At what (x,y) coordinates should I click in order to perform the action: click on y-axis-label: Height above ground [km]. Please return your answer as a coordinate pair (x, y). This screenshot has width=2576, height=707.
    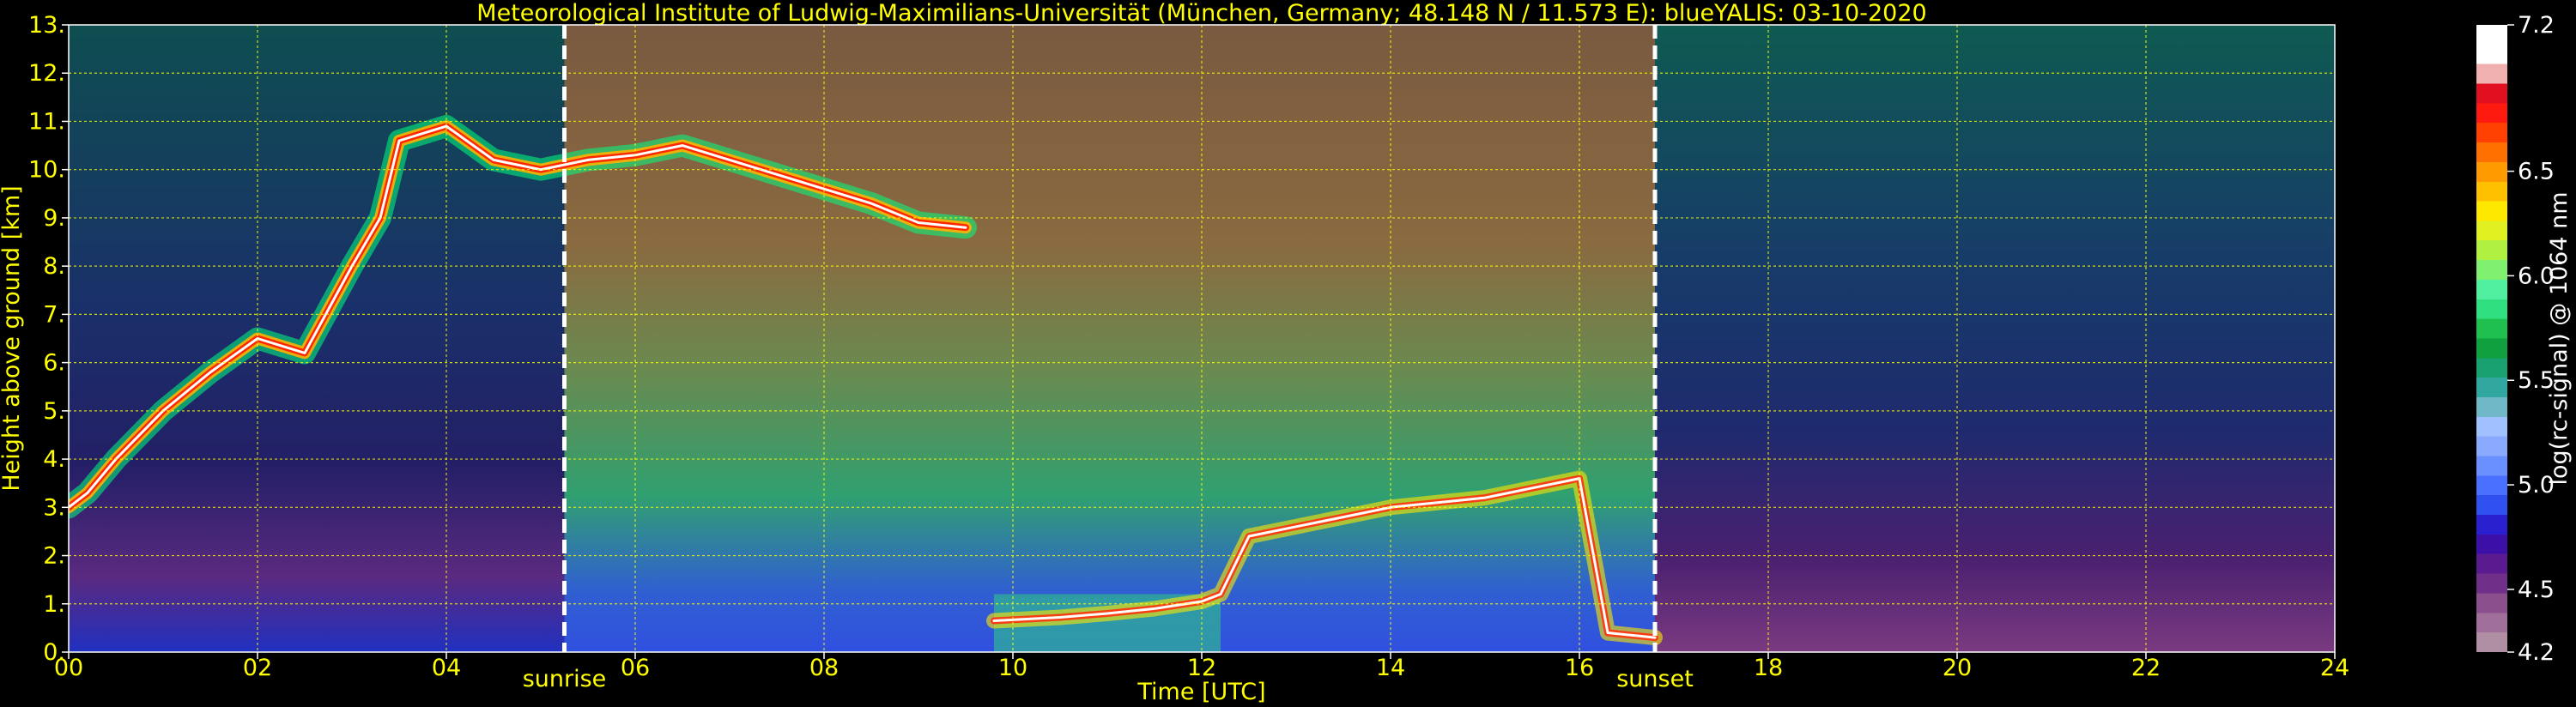
    Looking at the image, I should click on (12, 338).